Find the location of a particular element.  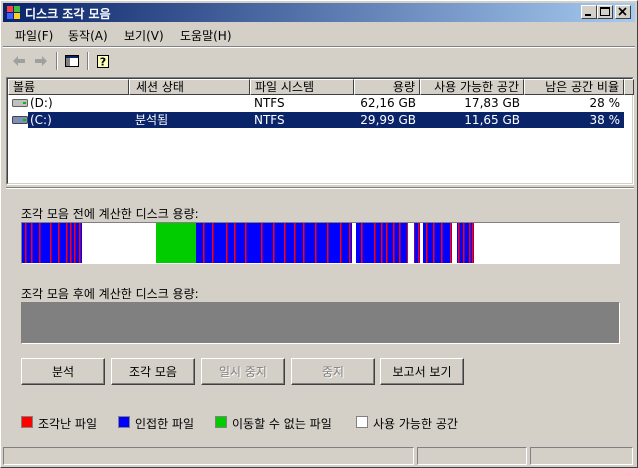

column-header-free-percent: 남은 공간 비율 is located at coordinates (574, 87).